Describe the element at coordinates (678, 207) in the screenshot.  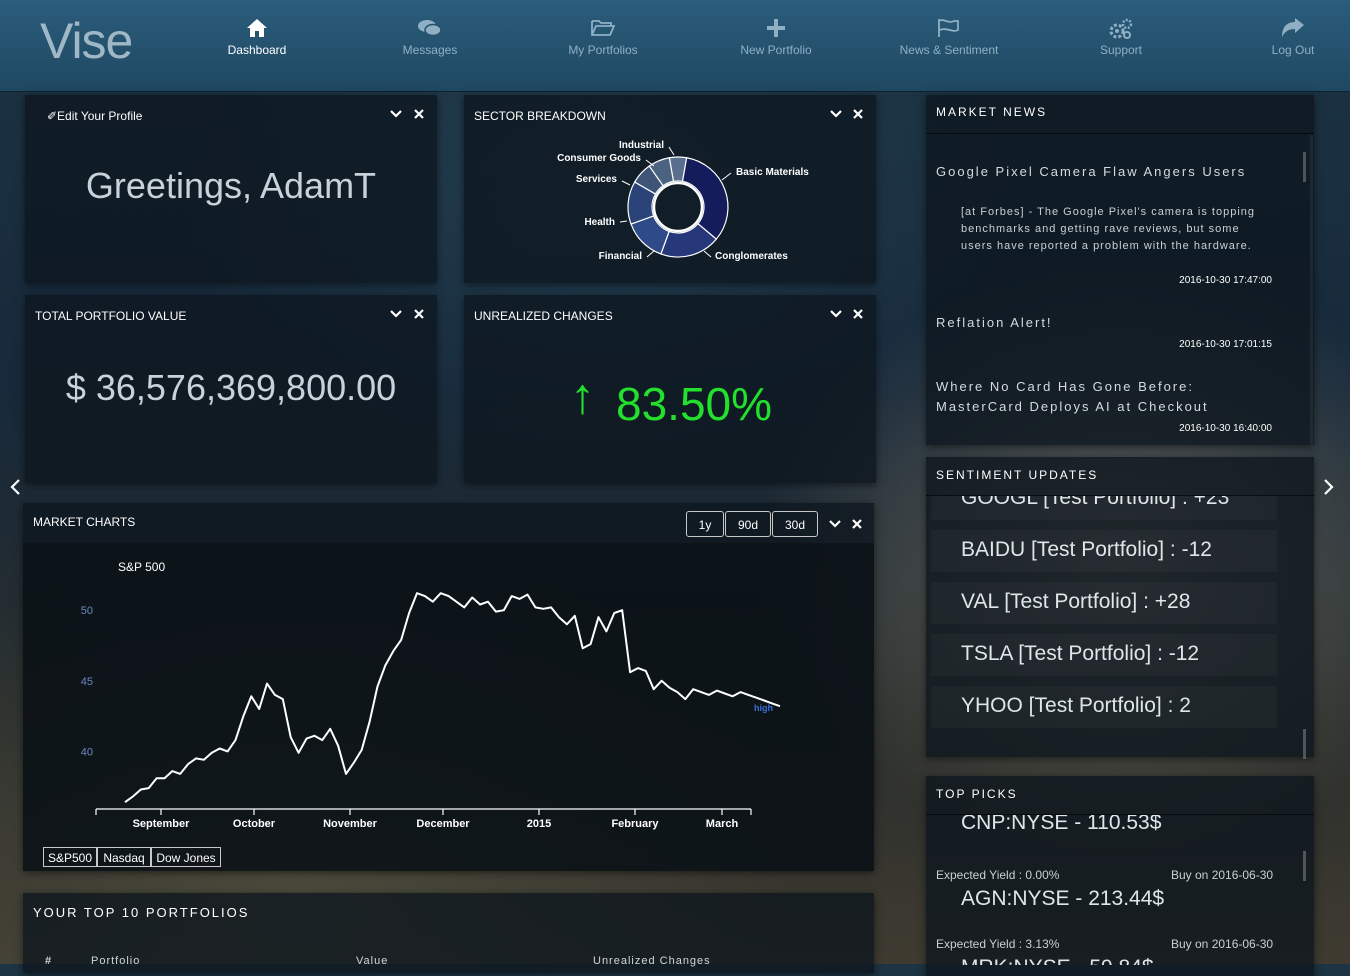
I see `donut-hole-ring` at that location.